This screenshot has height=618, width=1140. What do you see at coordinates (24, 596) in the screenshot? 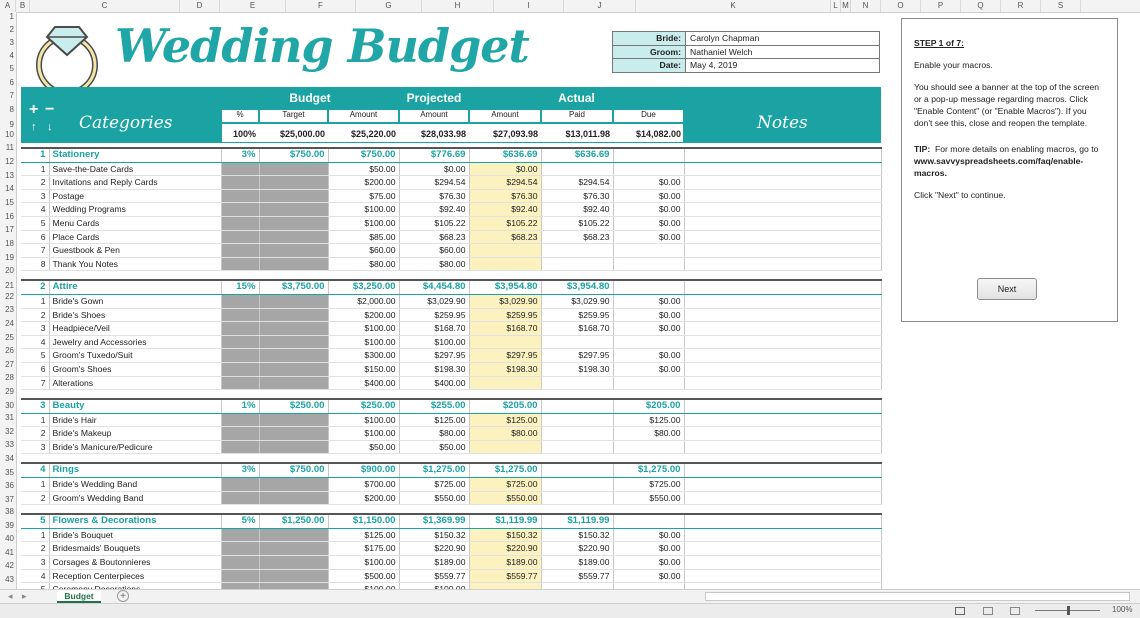
I see `scroll-right-icon: ▸` at bounding box center [24, 596].